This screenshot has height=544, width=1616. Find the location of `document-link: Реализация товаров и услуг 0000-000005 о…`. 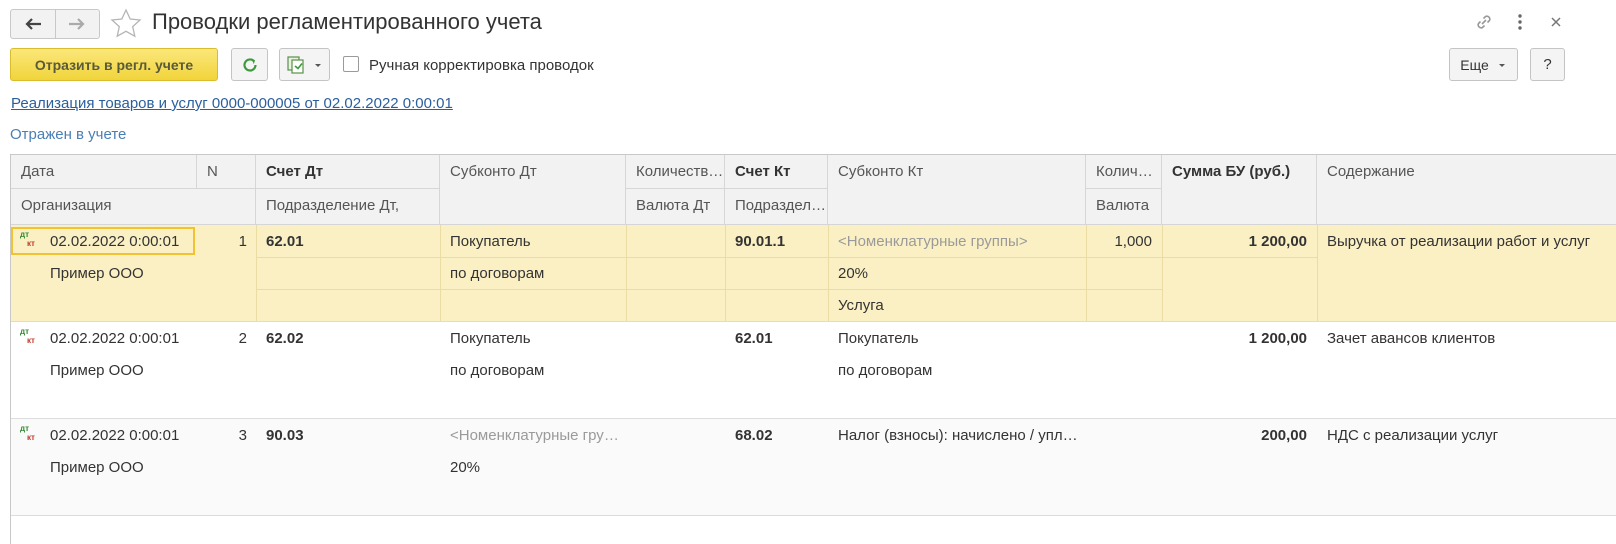

document-link: Реализация товаров и услуг 0000-000005 о… is located at coordinates (232, 103).